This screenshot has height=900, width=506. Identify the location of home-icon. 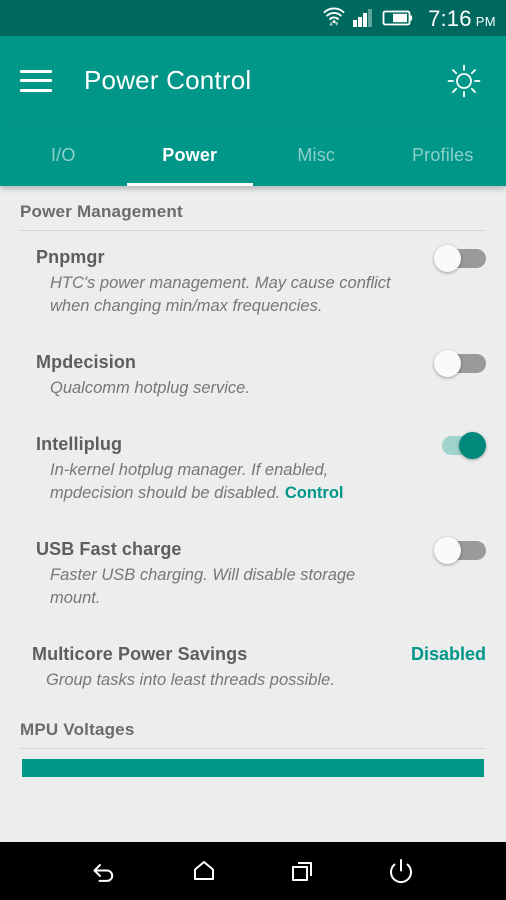
(204, 871).